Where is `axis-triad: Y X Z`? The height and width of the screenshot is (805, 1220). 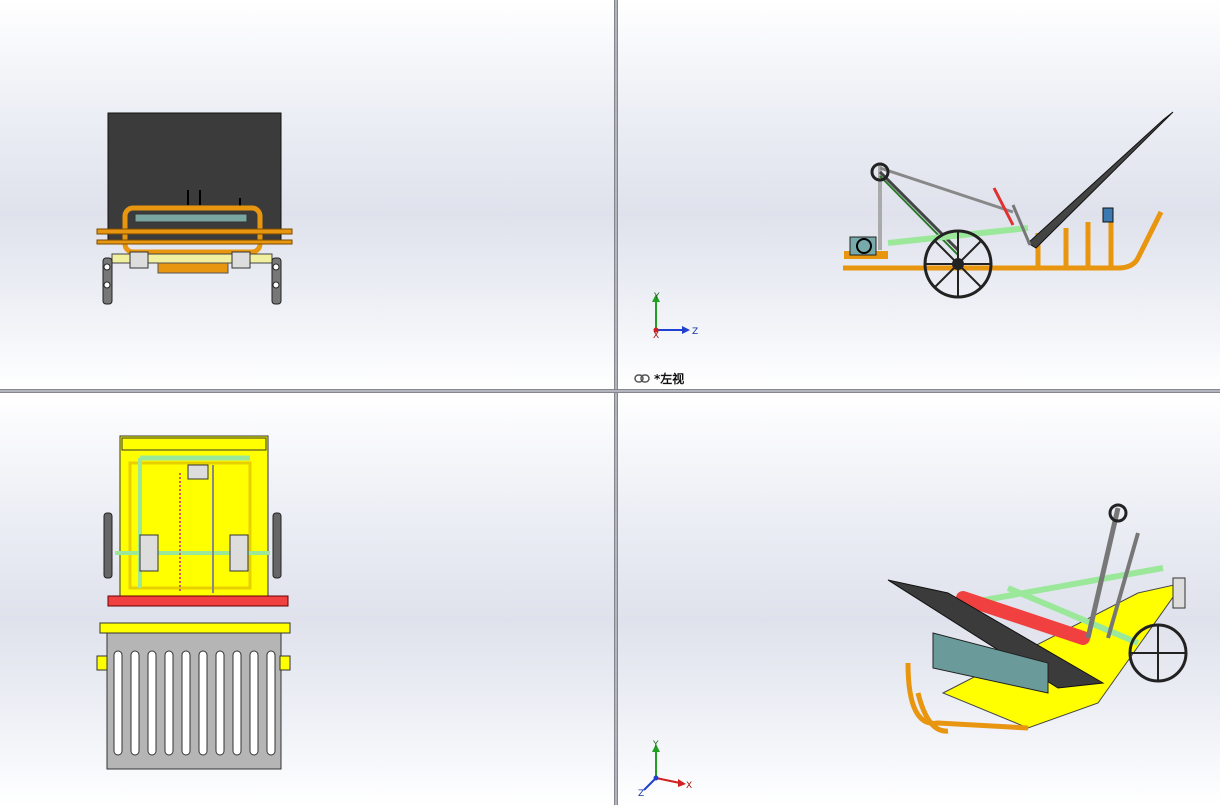 axis-triad: Y X Z is located at coordinates (675, 316).